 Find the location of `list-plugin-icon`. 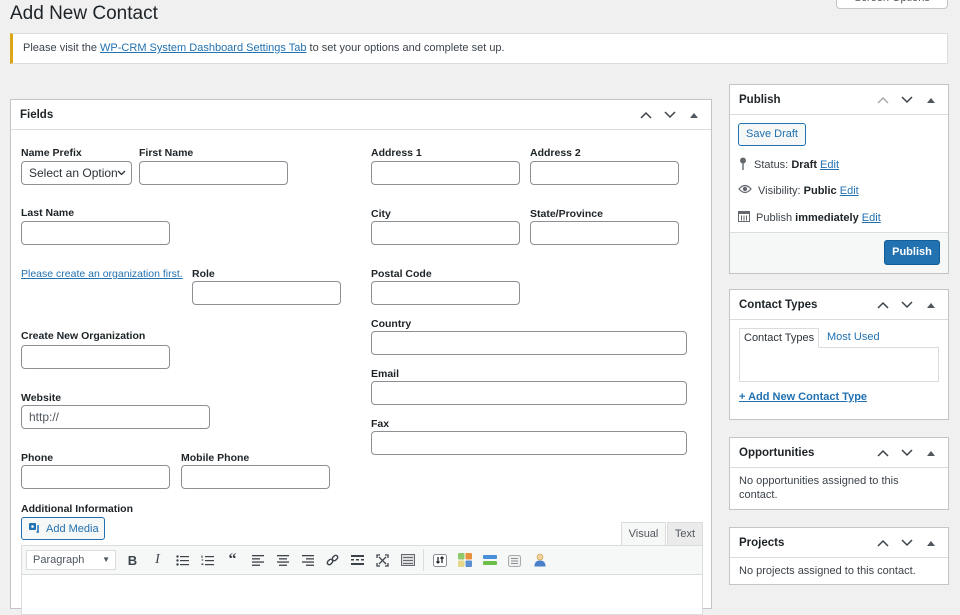

list-plugin-icon is located at coordinates (514, 560).